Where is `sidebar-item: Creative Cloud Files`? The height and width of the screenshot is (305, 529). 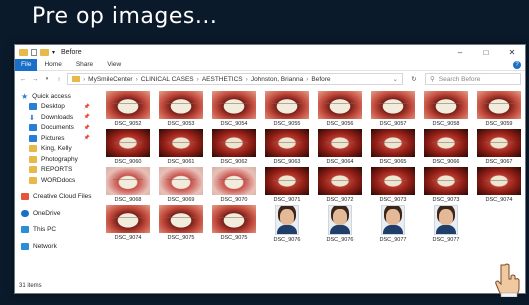
sidebar-item: Creative Cloud Files is located at coordinates (56, 197).